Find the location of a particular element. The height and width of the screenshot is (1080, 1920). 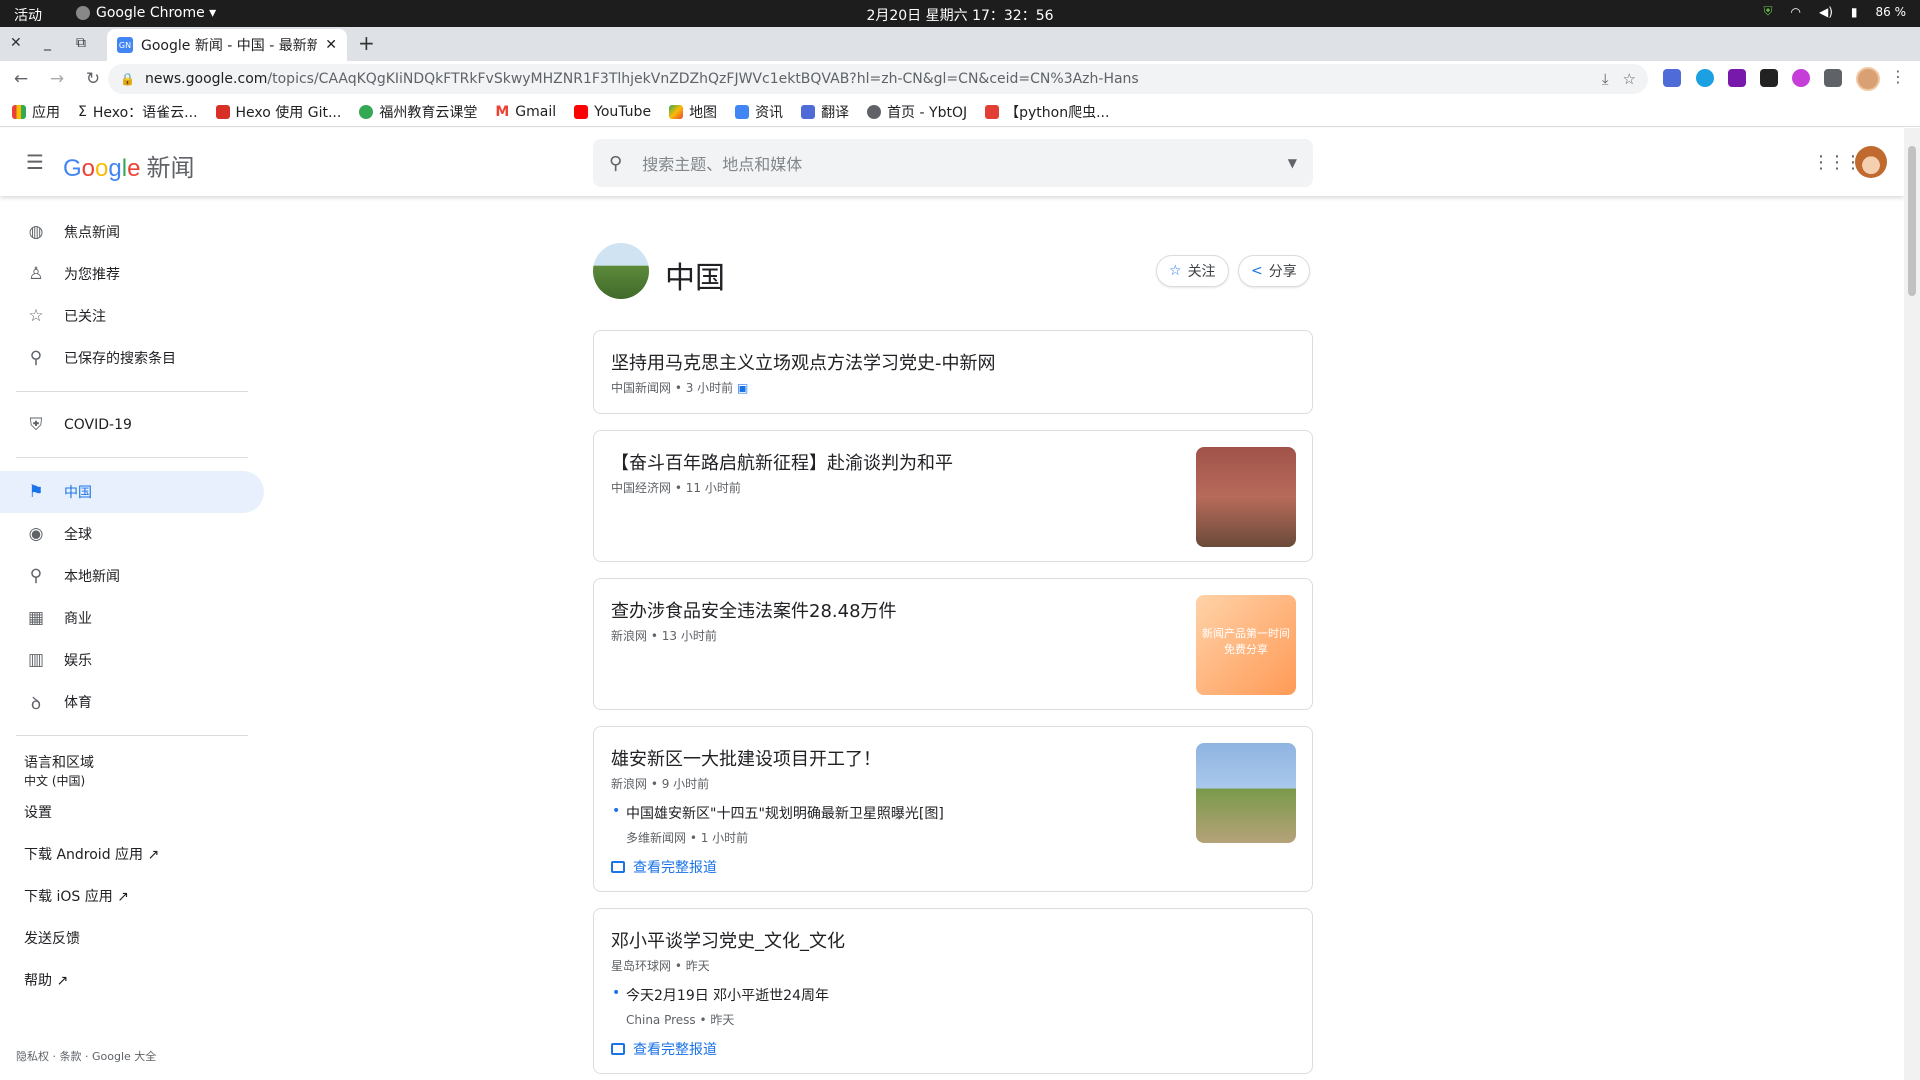

article-title: 查办涉食品安全违法案件28.48万件 is located at coordinates (754, 610).